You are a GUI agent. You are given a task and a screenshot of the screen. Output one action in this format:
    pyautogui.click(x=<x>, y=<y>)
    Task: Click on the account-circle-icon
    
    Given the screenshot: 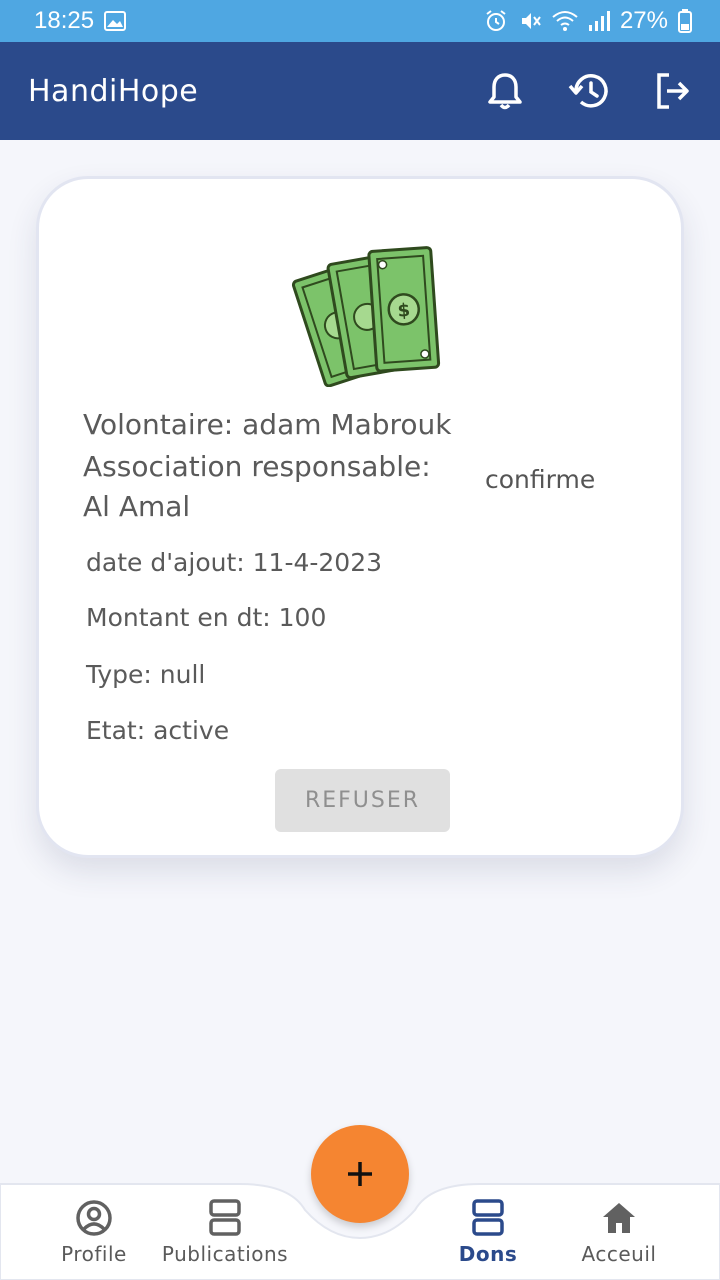 What is the action you would take?
    pyautogui.click(x=94, y=1218)
    